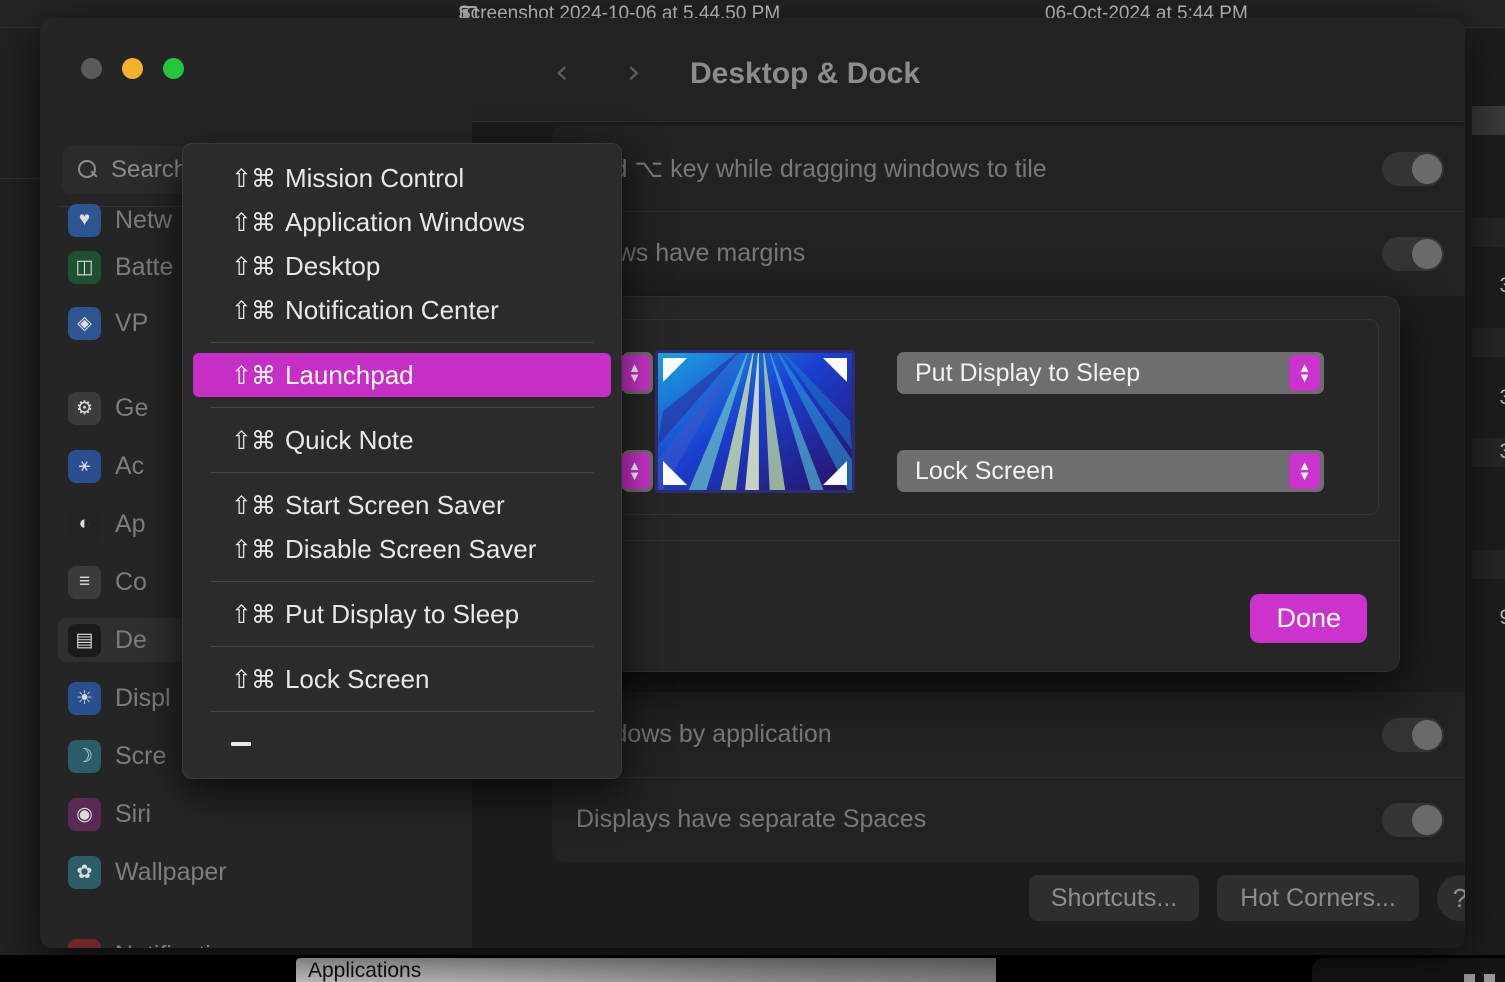  What do you see at coordinates (357, 678) in the screenshot?
I see `menu-item-label: Lock Screen` at bounding box center [357, 678].